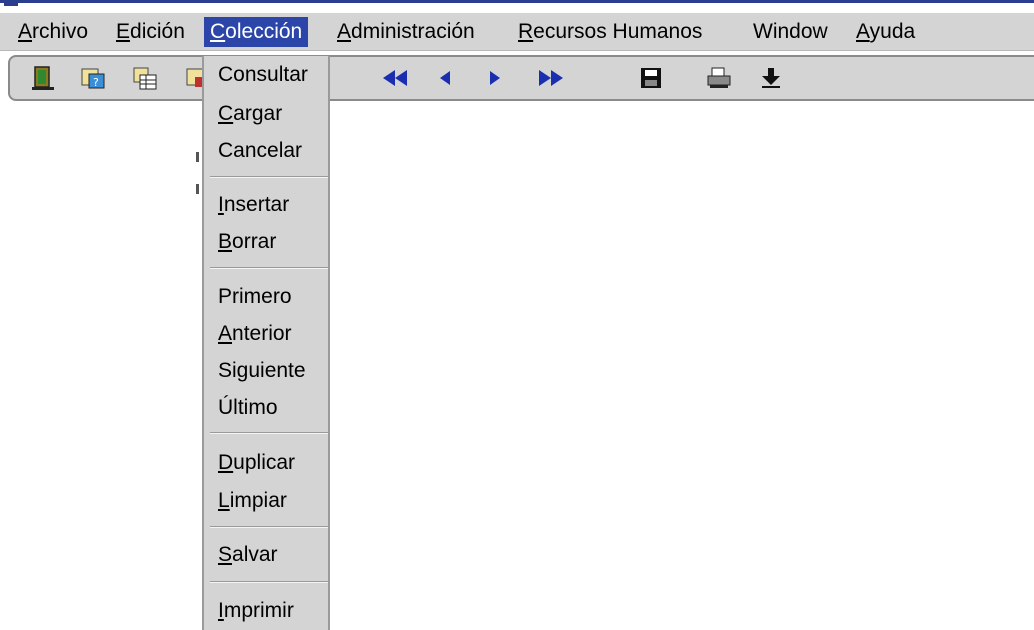 Image resolution: width=1034 pixels, height=630 pixels. I want to click on menu-item-cargar: Cargar, so click(250, 114).